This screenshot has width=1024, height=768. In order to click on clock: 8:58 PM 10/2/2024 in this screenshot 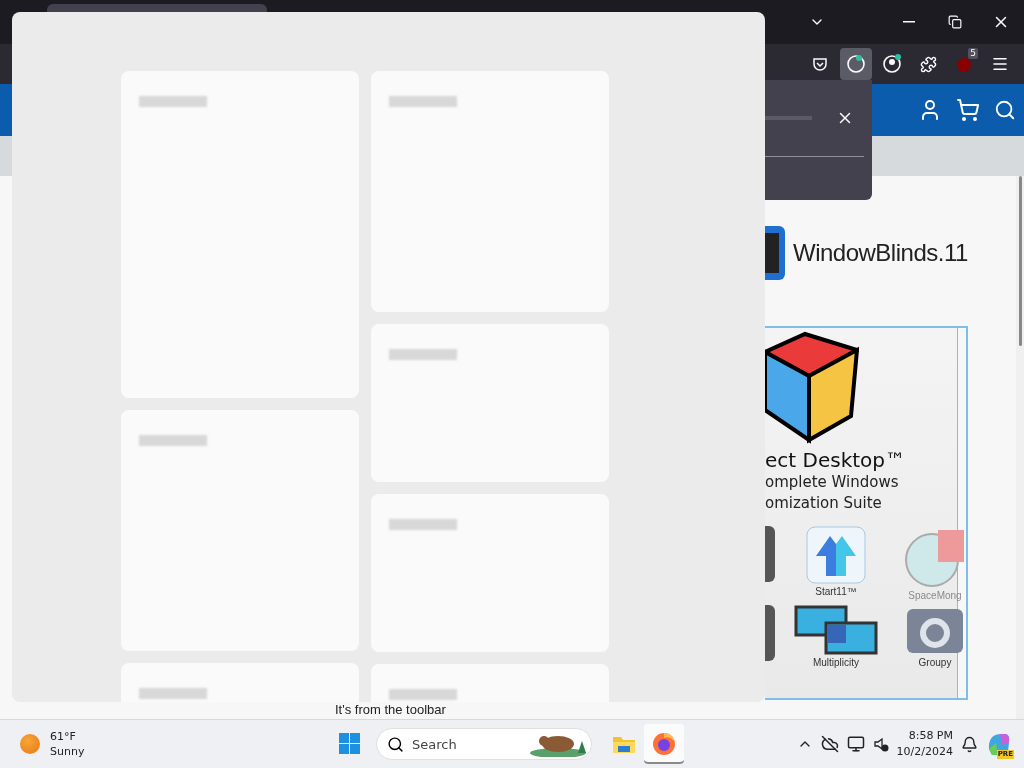, I will do `click(924, 744)`.